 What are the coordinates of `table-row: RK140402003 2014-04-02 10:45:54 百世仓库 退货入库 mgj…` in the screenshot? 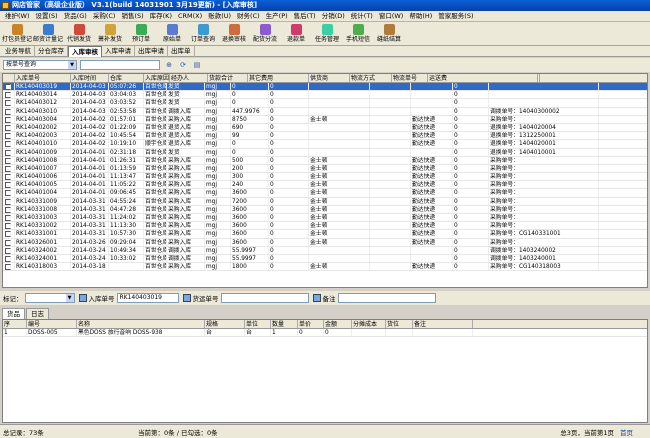 It's located at (325, 136).